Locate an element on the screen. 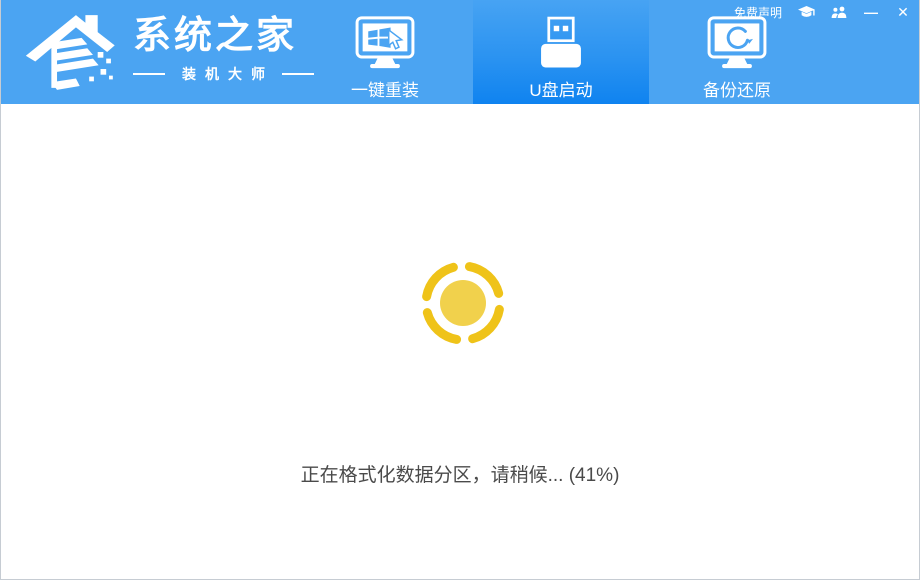  tab-usb-boot: U盘启动 is located at coordinates (561, 52).